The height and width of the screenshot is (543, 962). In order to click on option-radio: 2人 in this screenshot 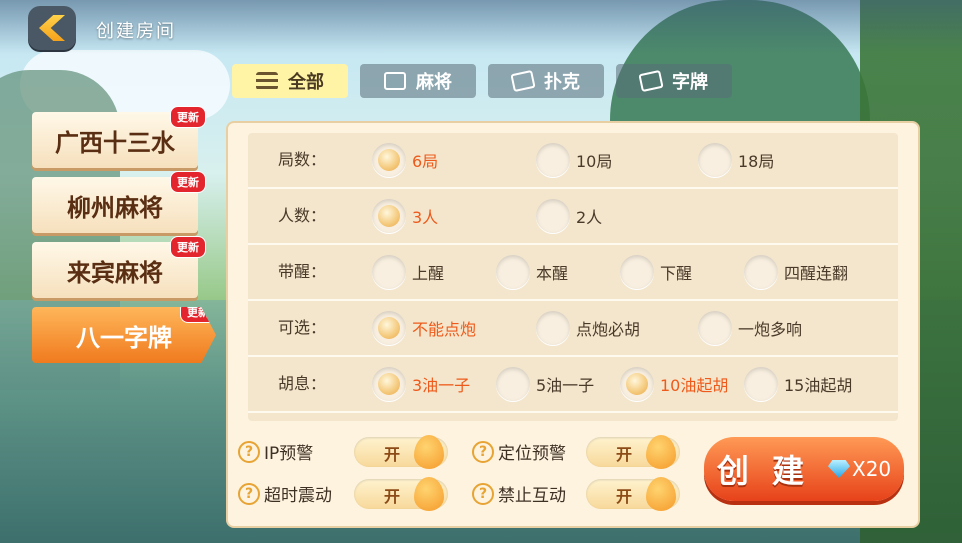, I will do `click(569, 216)`.